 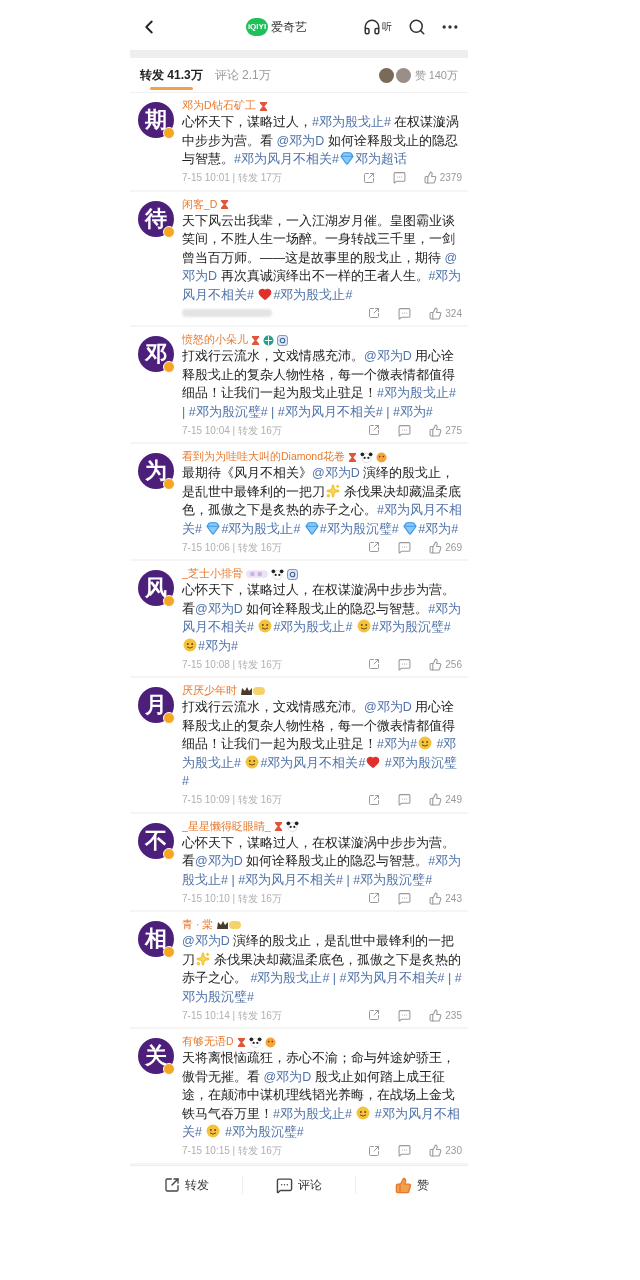 What do you see at coordinates (257, 27) in the screenshot?
I see `logo: iQIYI` at bounding box center [257, 27].